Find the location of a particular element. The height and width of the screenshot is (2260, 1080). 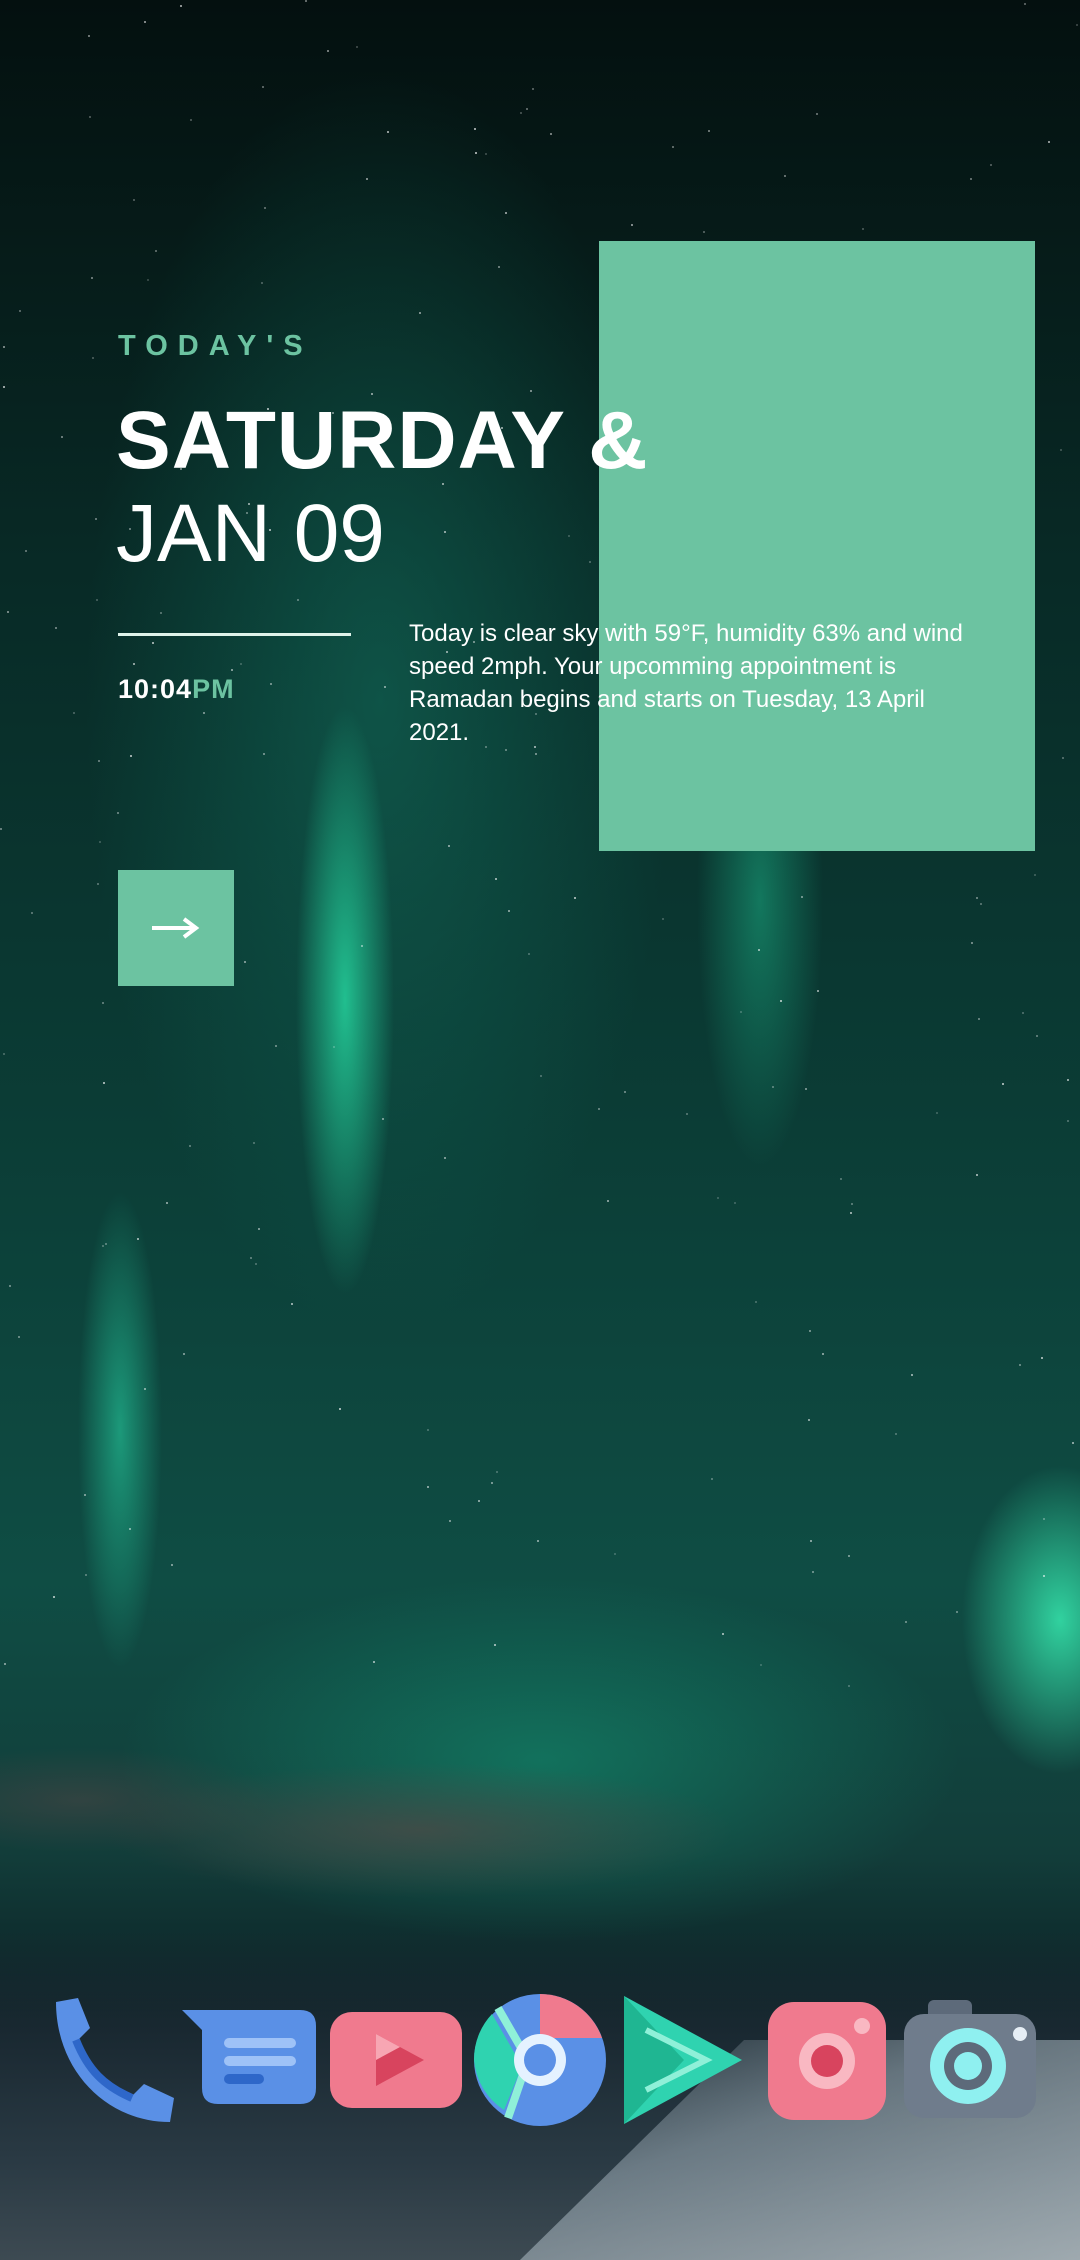

phone-icon is located at coordinates (112, 2060).